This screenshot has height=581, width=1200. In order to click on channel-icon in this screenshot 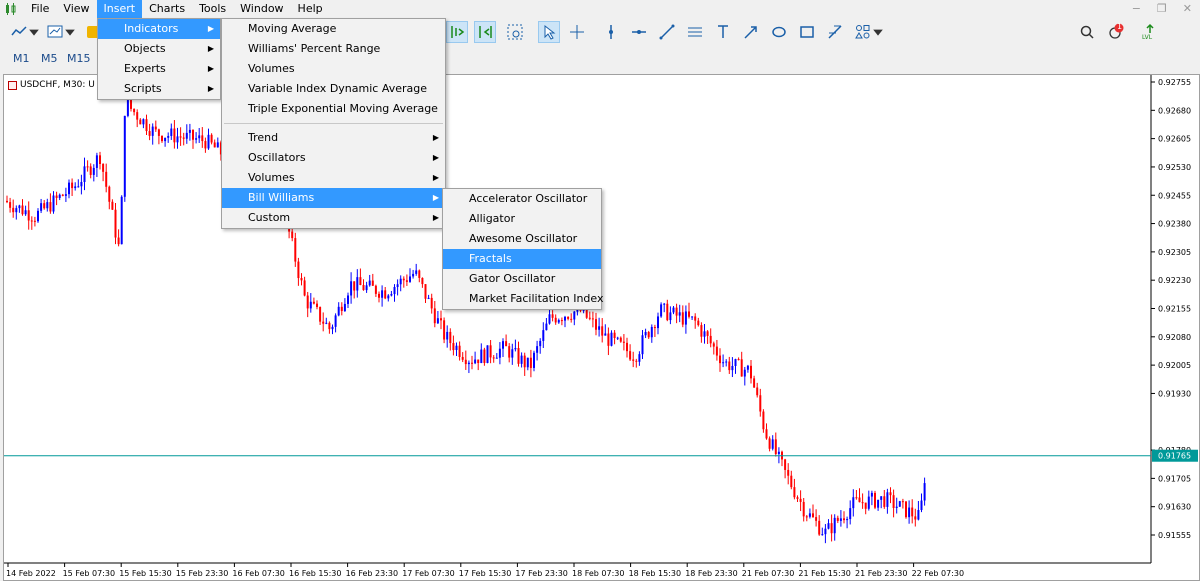, I will do `click(695, 32)`.